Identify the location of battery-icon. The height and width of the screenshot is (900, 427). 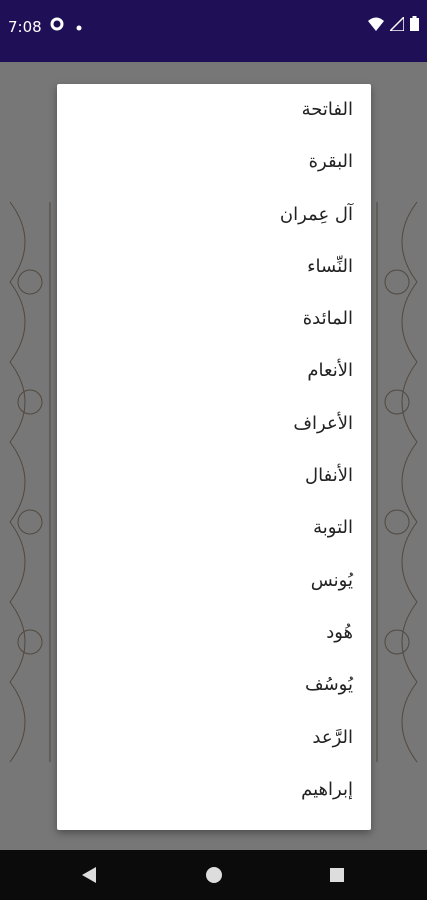
(414, 25).